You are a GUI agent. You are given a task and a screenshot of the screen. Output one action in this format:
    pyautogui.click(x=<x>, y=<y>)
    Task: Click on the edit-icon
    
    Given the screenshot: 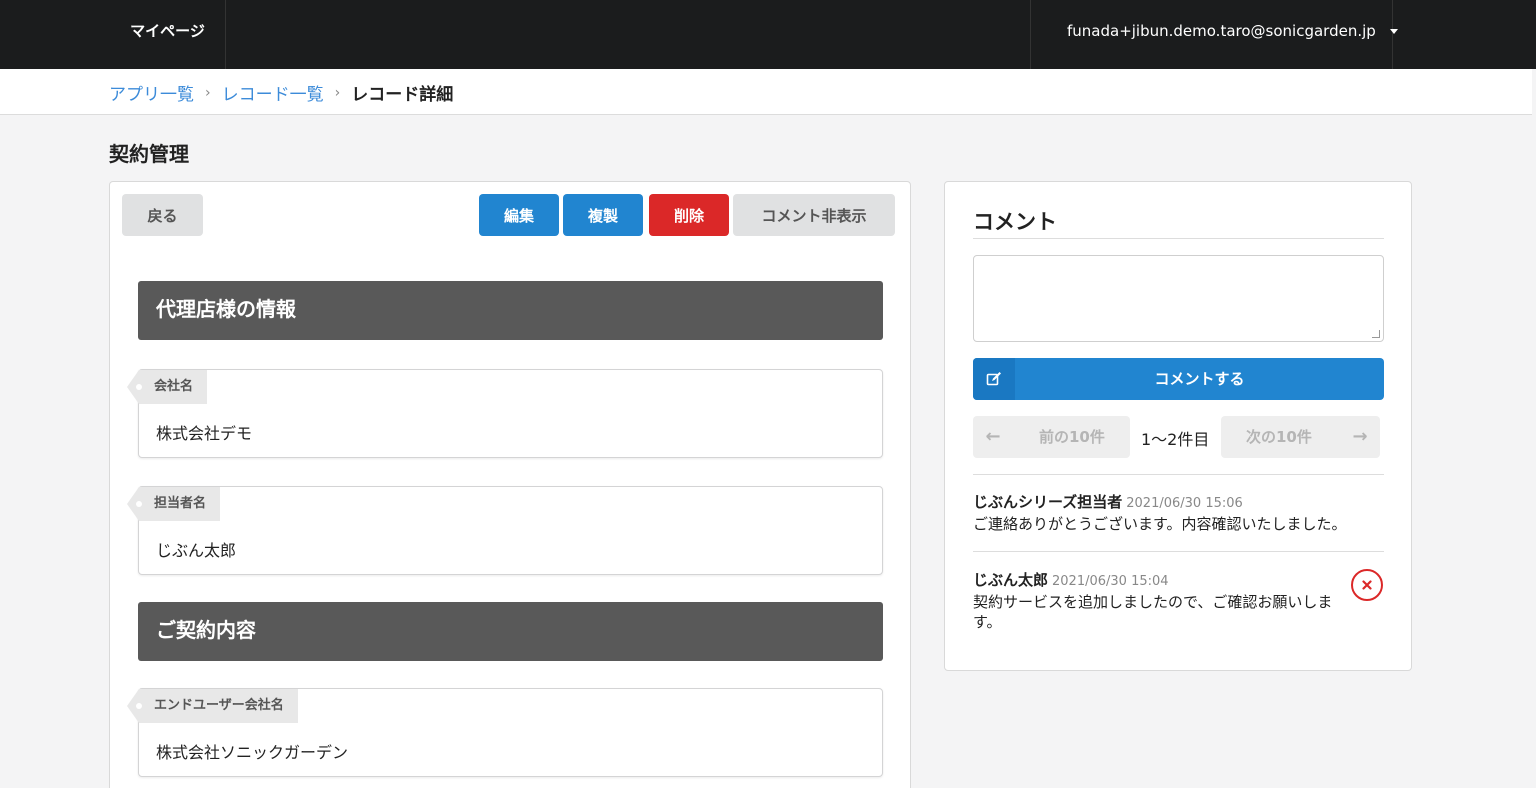 What is the action you would take?
    pyautogui.click(x=994, y=379)
    